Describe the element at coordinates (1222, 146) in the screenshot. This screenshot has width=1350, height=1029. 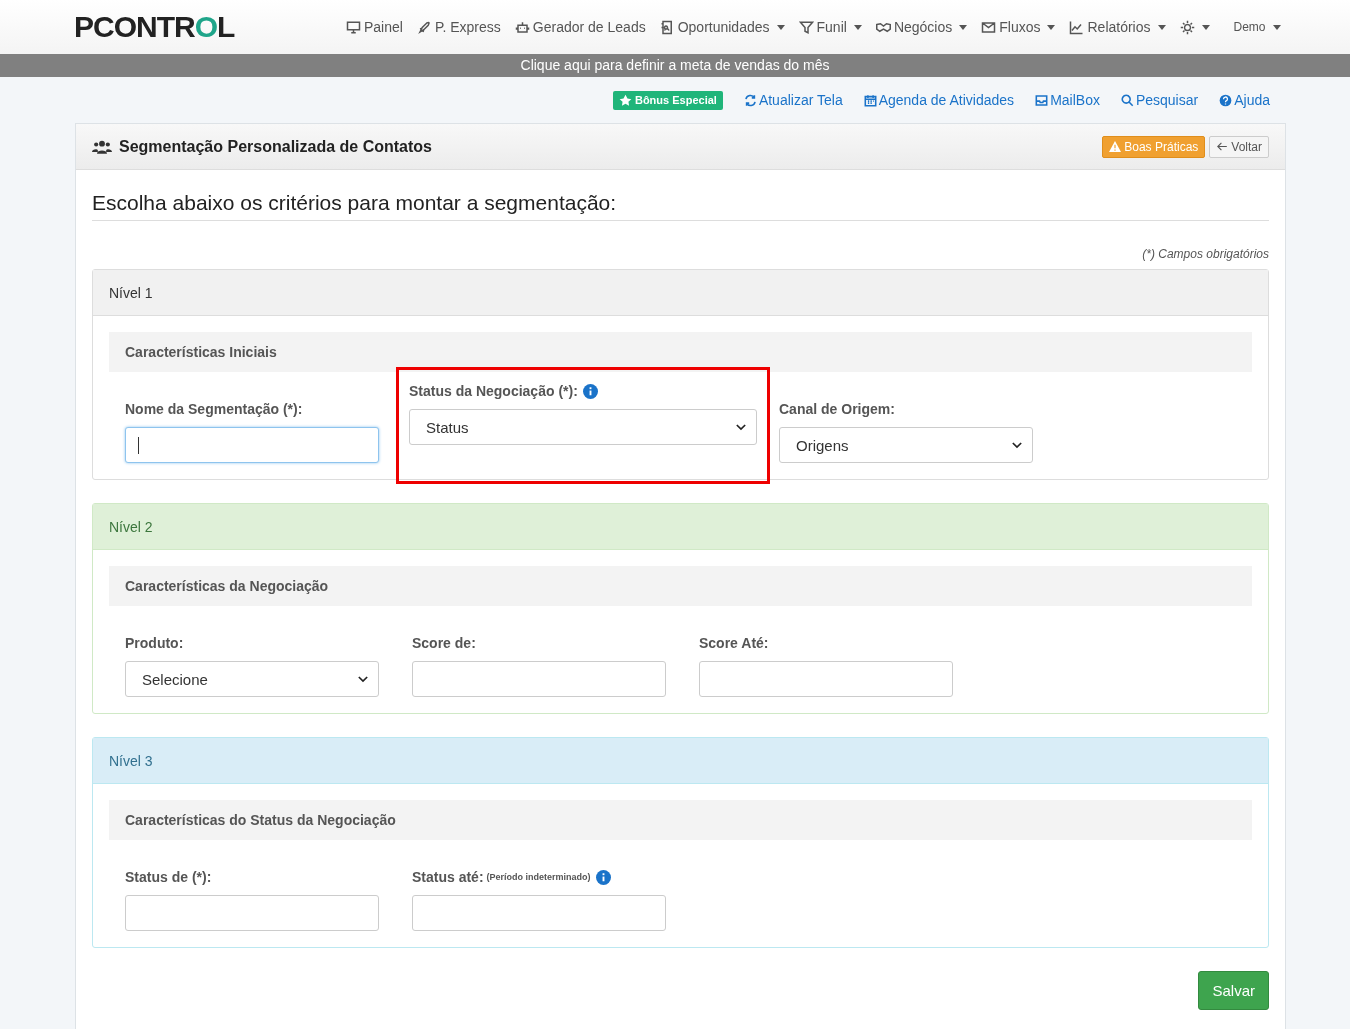
I see `back-arrow-icon` at that location.